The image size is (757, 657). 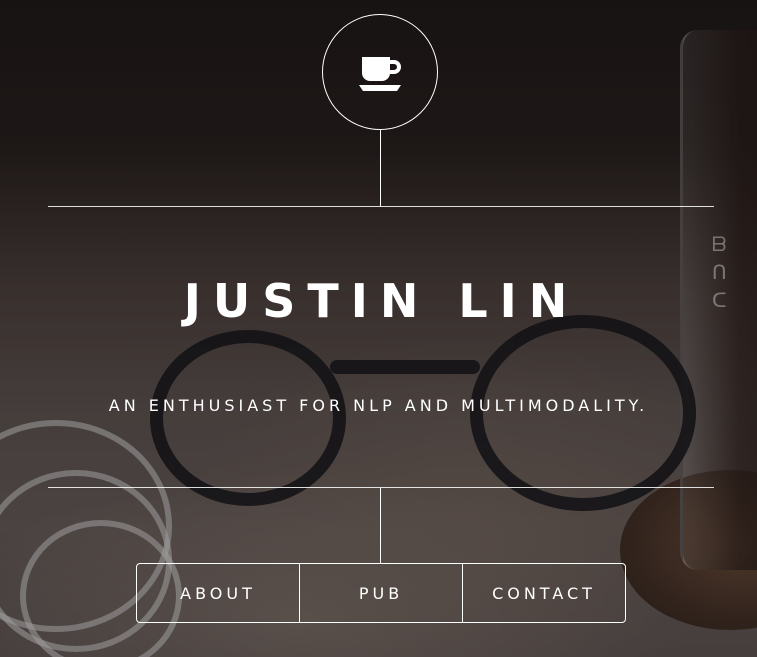 I want to click on coffee-cup-icon, so click(x=380, y=74).